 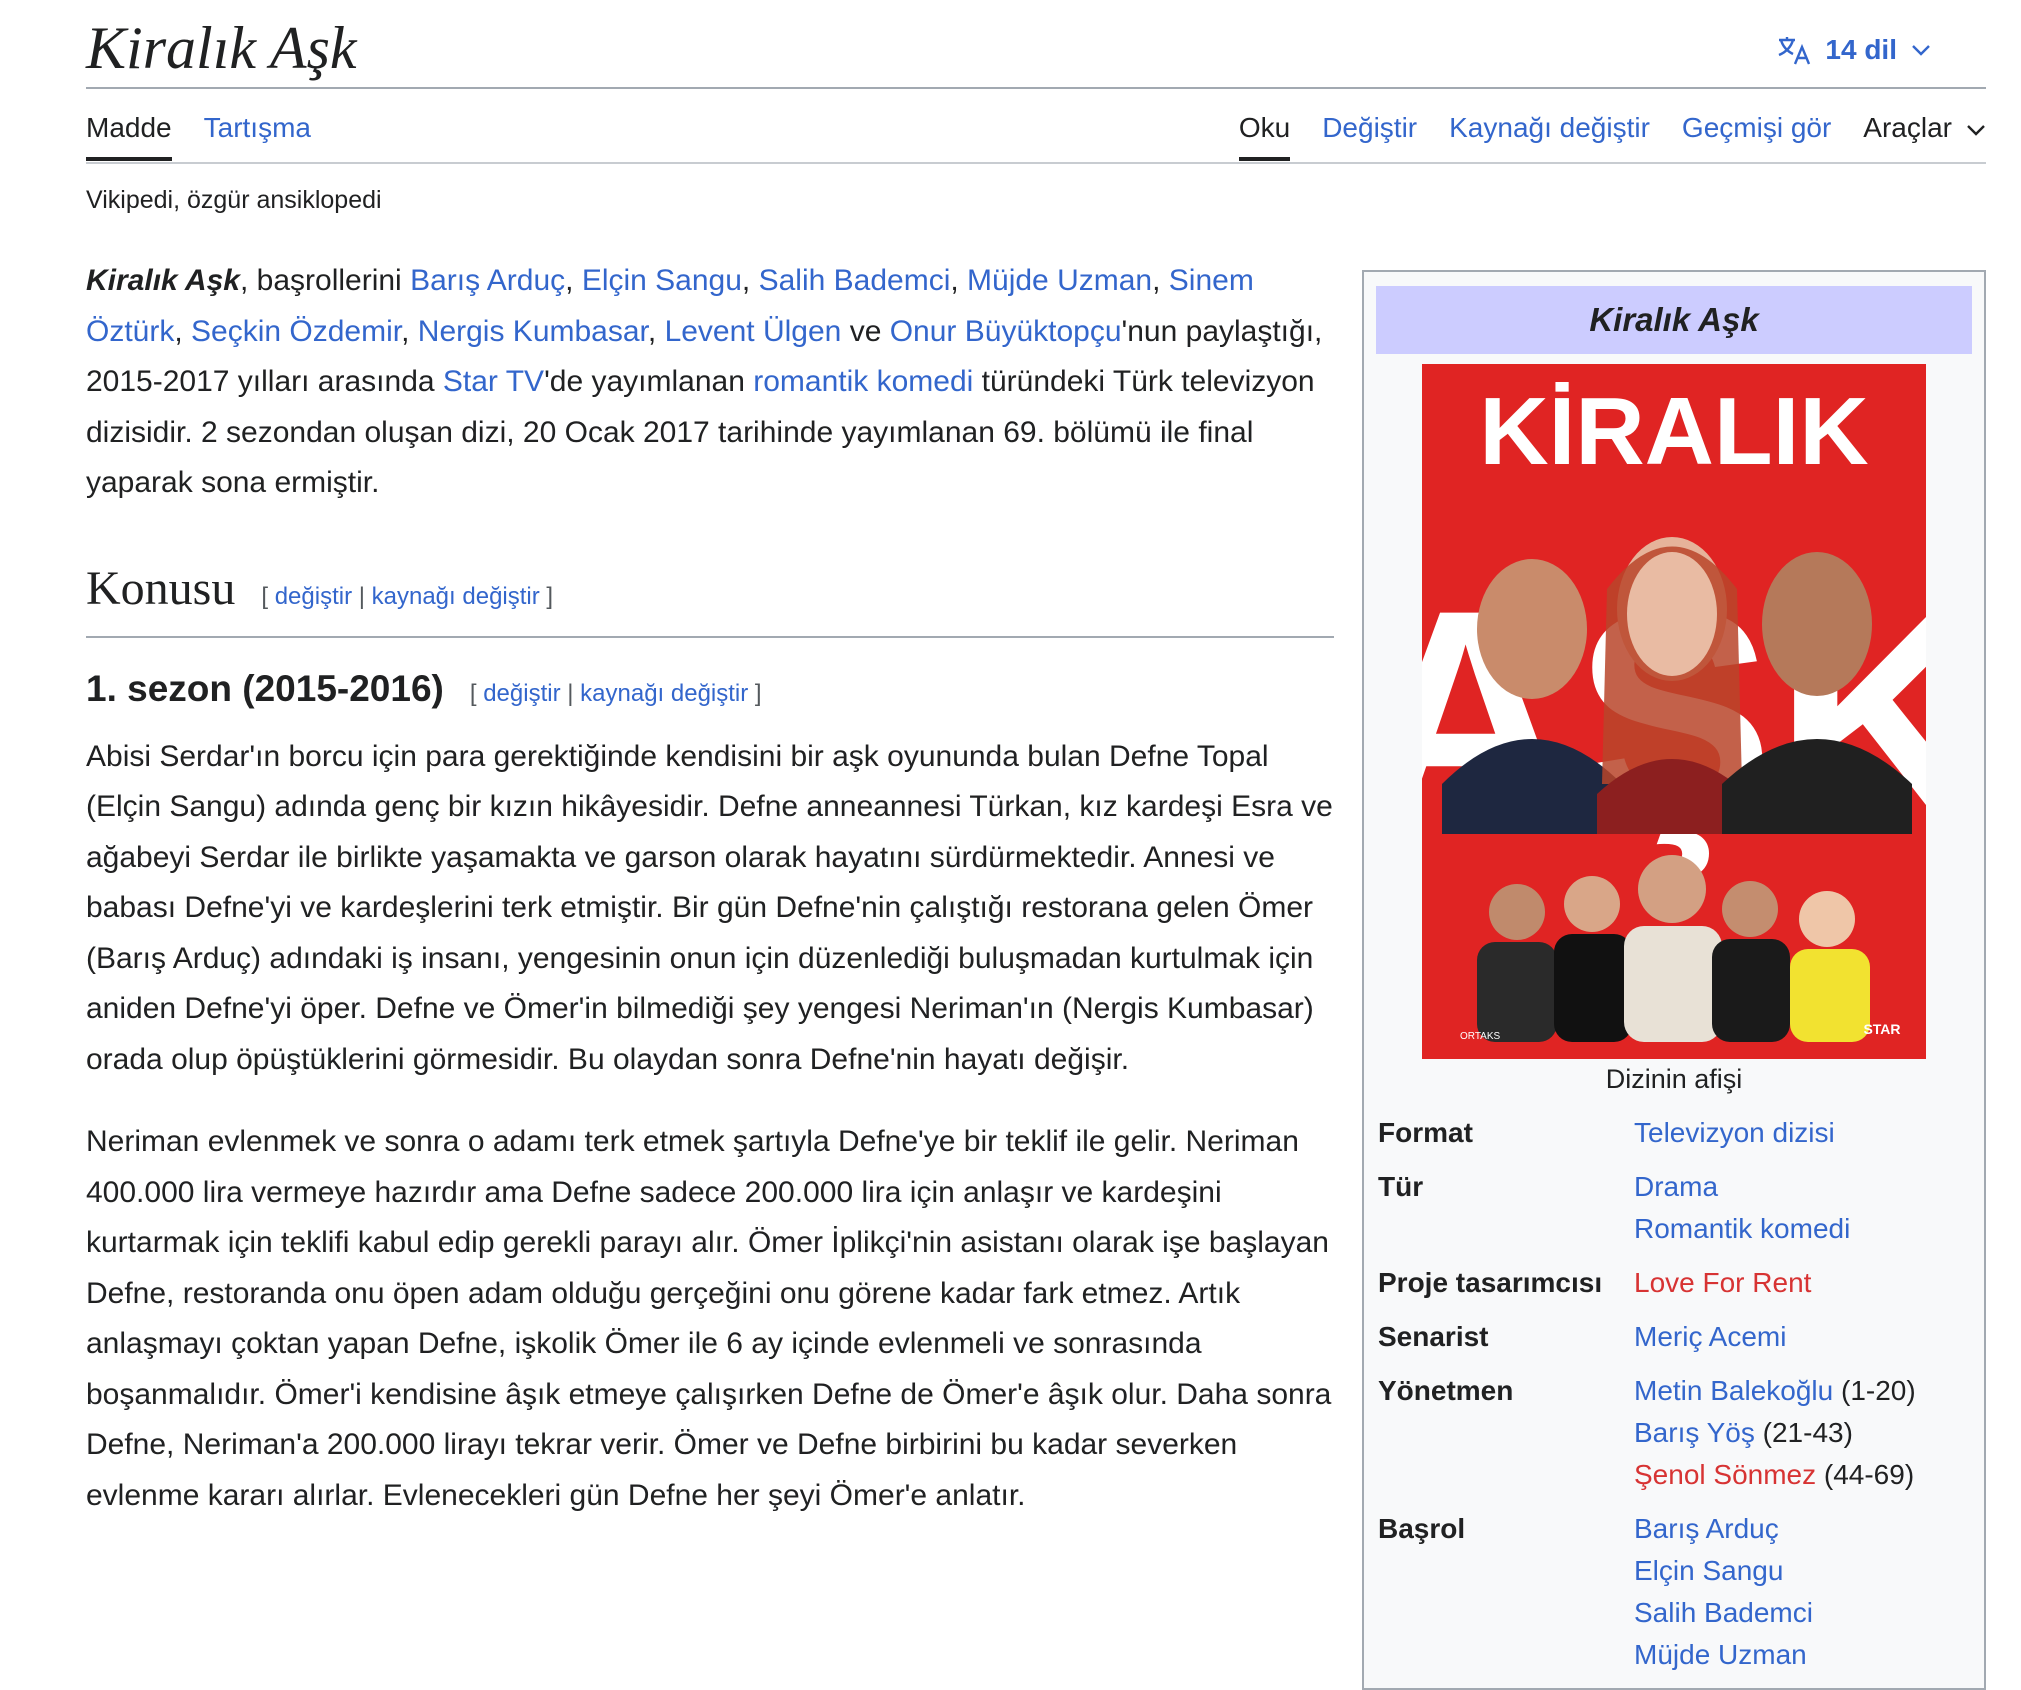 What do you see at coordinates (855, 280) in the screenshot?
I see `link-actor: Salih Bademci` at bounding box center [855, 280].